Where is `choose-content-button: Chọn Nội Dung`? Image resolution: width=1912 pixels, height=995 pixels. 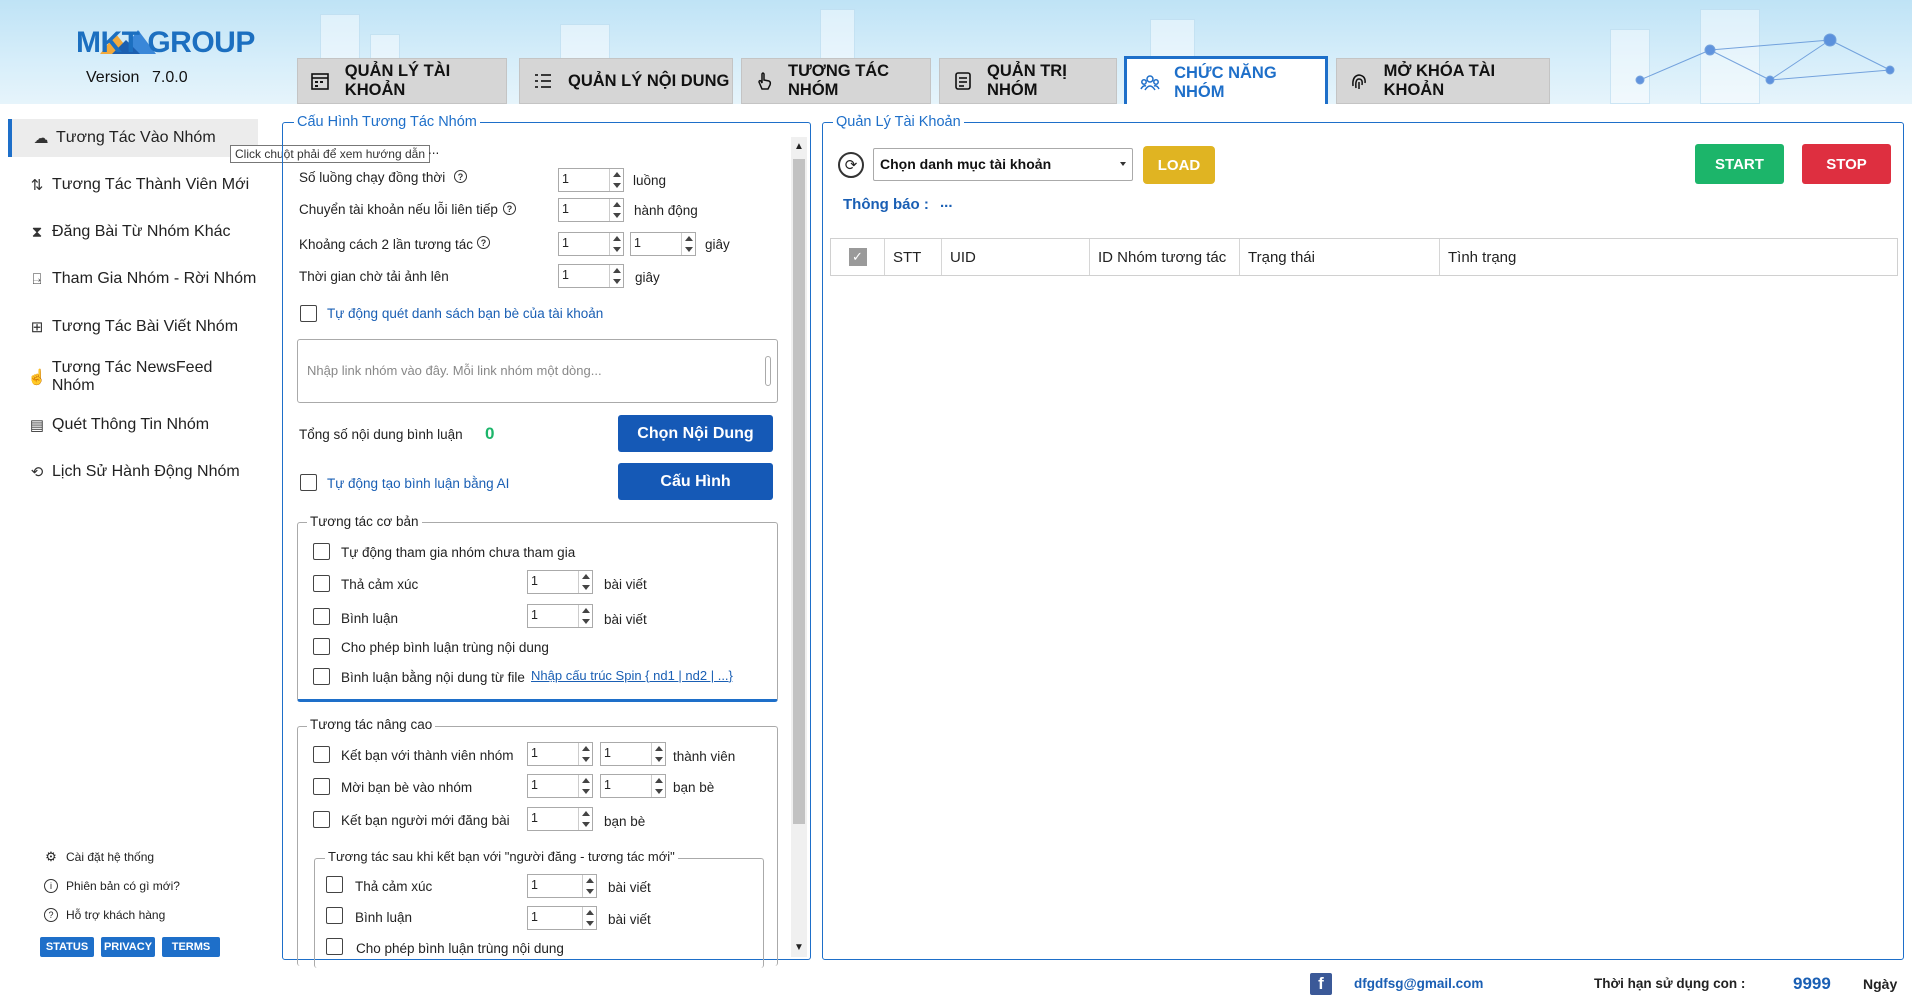 choose-content-button: Chọn Nội Dung is located at coordinates (695, 433).